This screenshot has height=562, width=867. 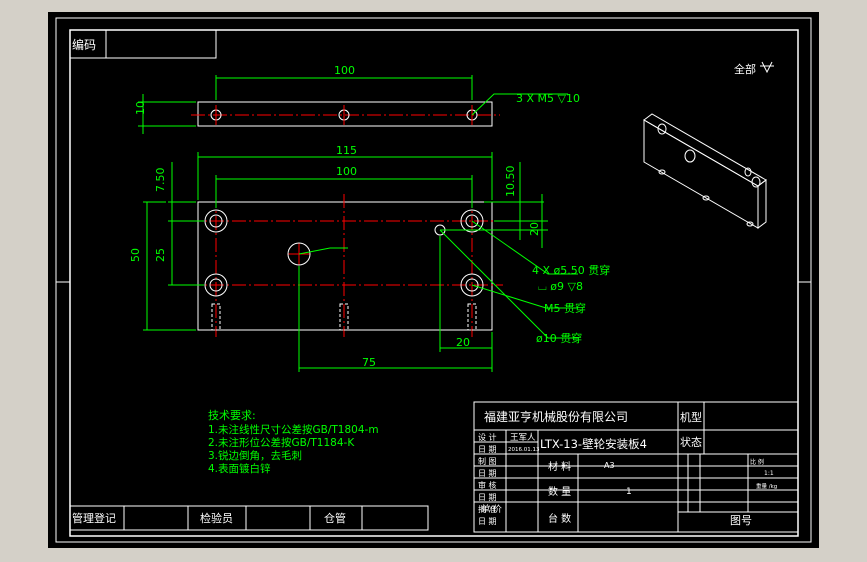 I want to click on dim-hole-spacing: 100, so click(x=346, y=171).